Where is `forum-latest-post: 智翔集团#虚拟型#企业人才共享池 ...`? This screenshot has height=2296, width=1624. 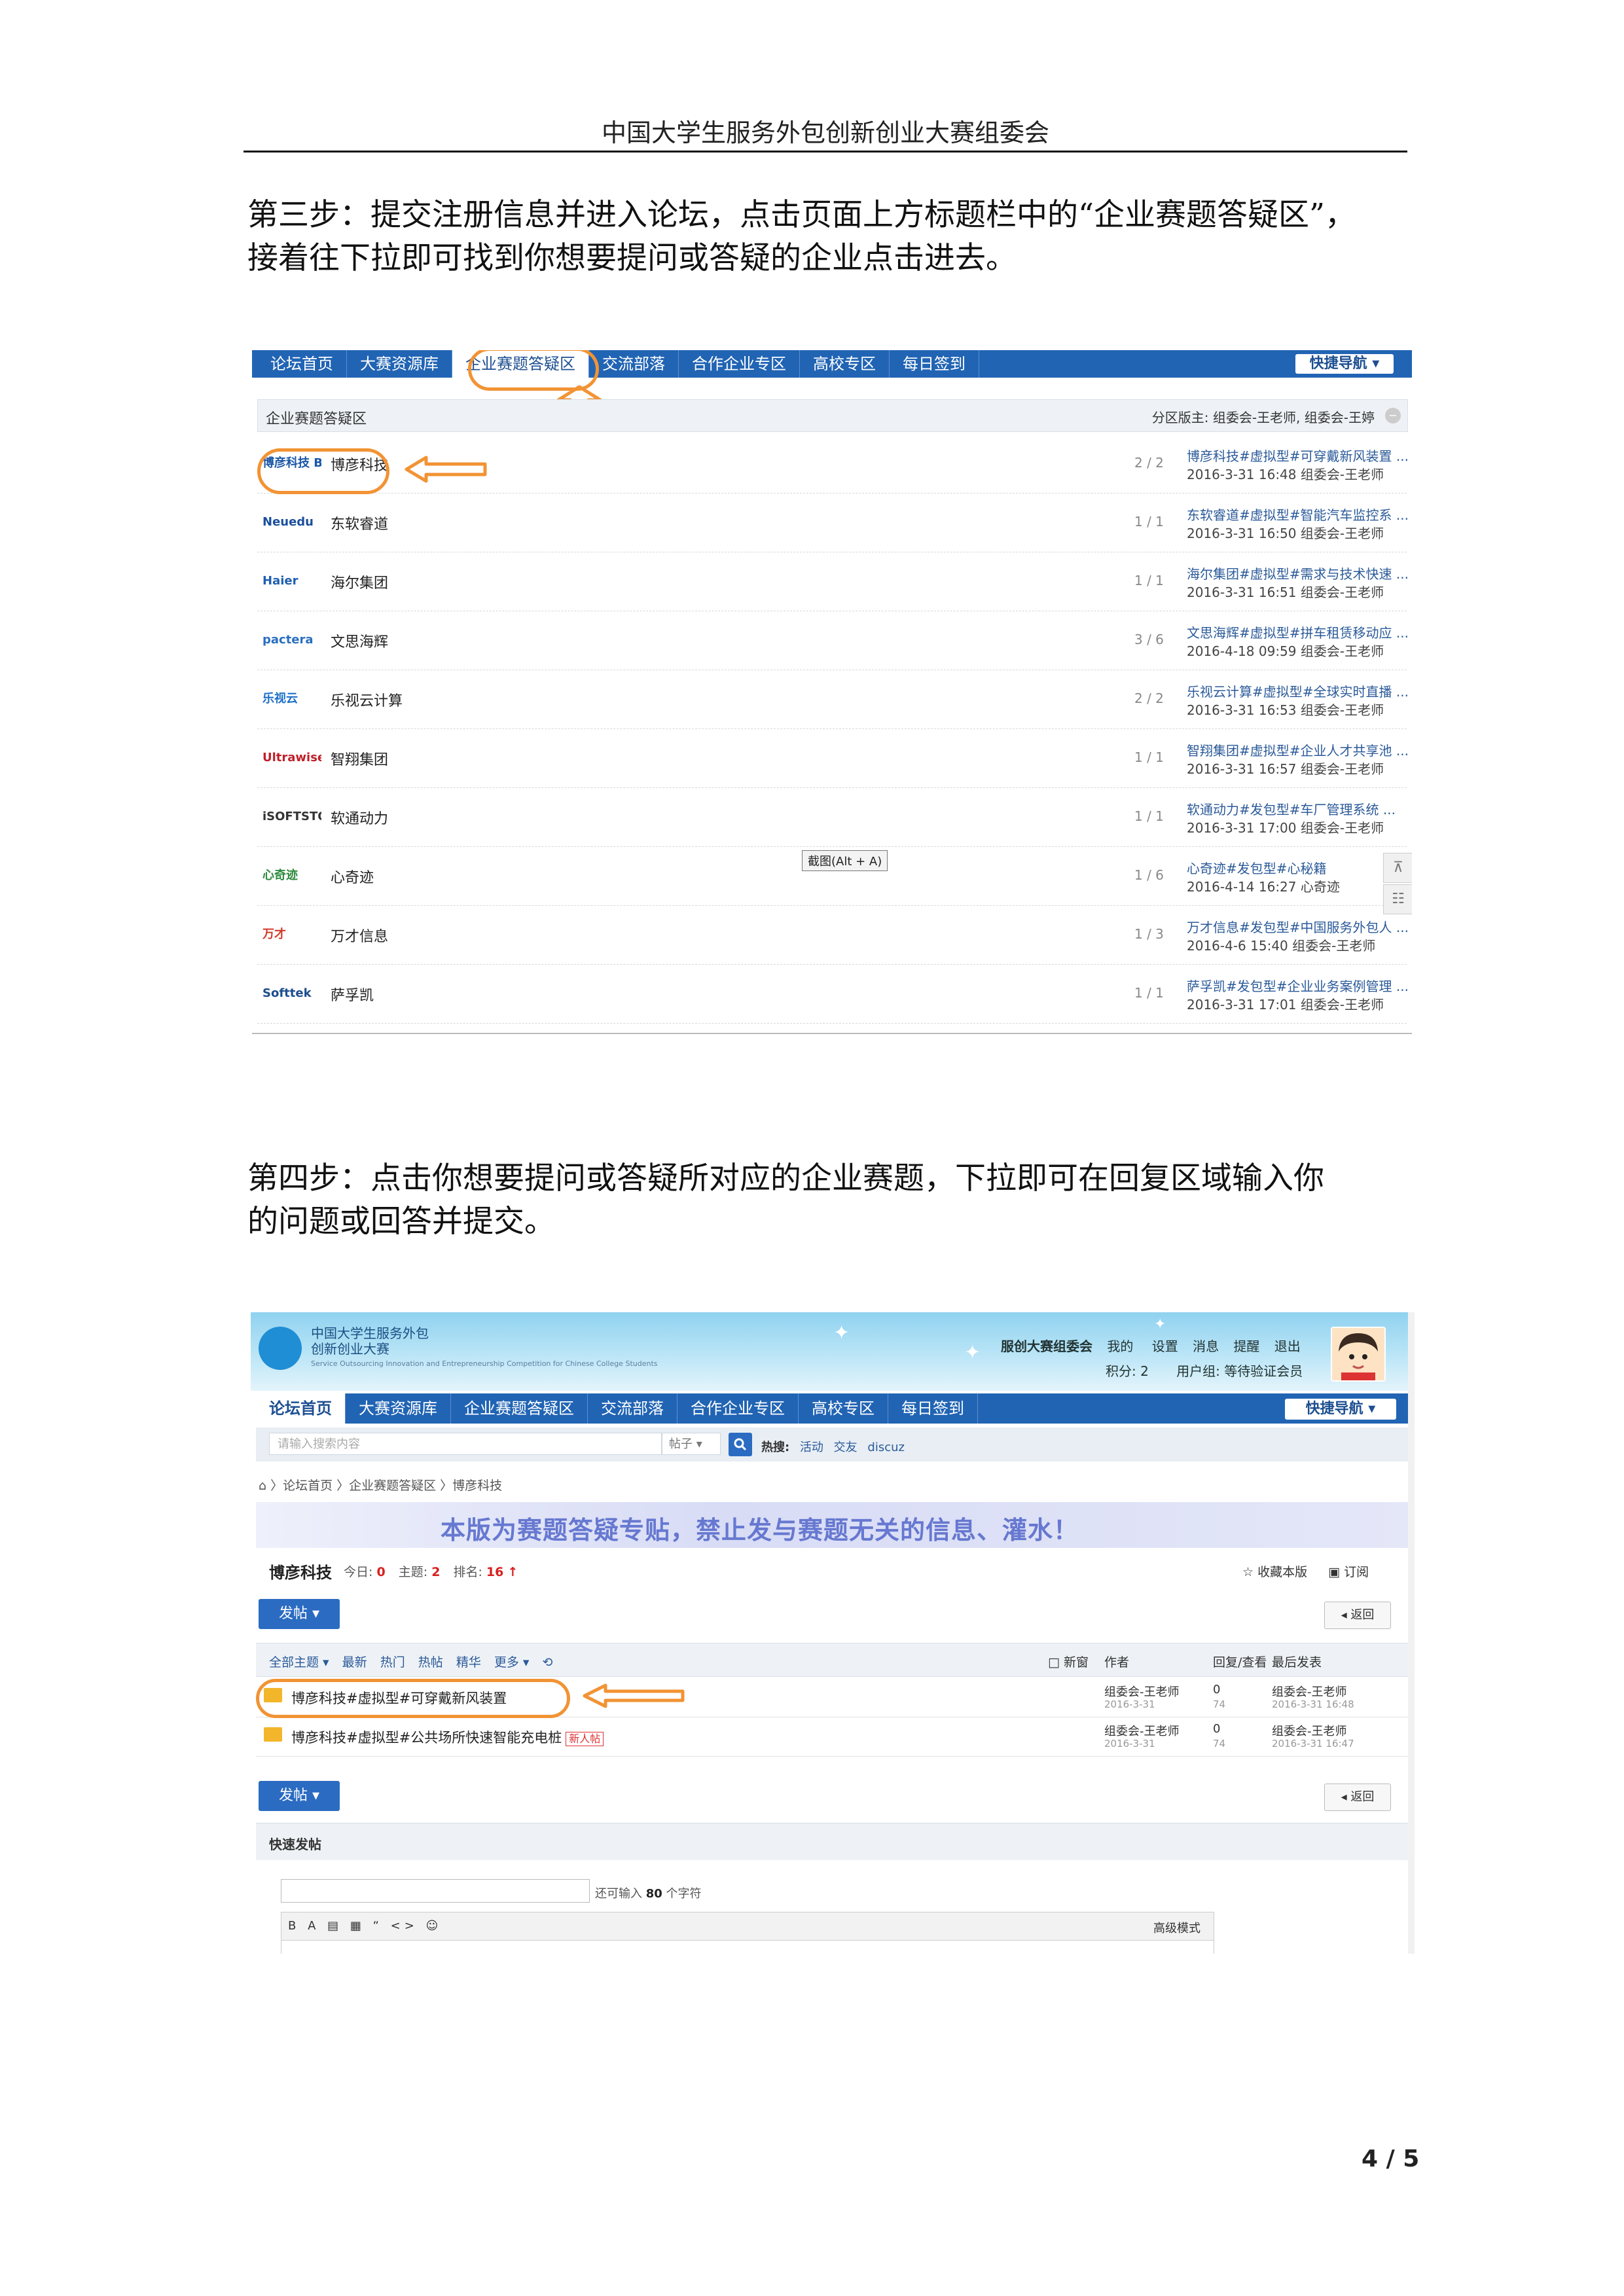
forum-latest-post: 智翔集团#虚拟型#企业人才共享池 ... is located at coordinates (1298, 749).